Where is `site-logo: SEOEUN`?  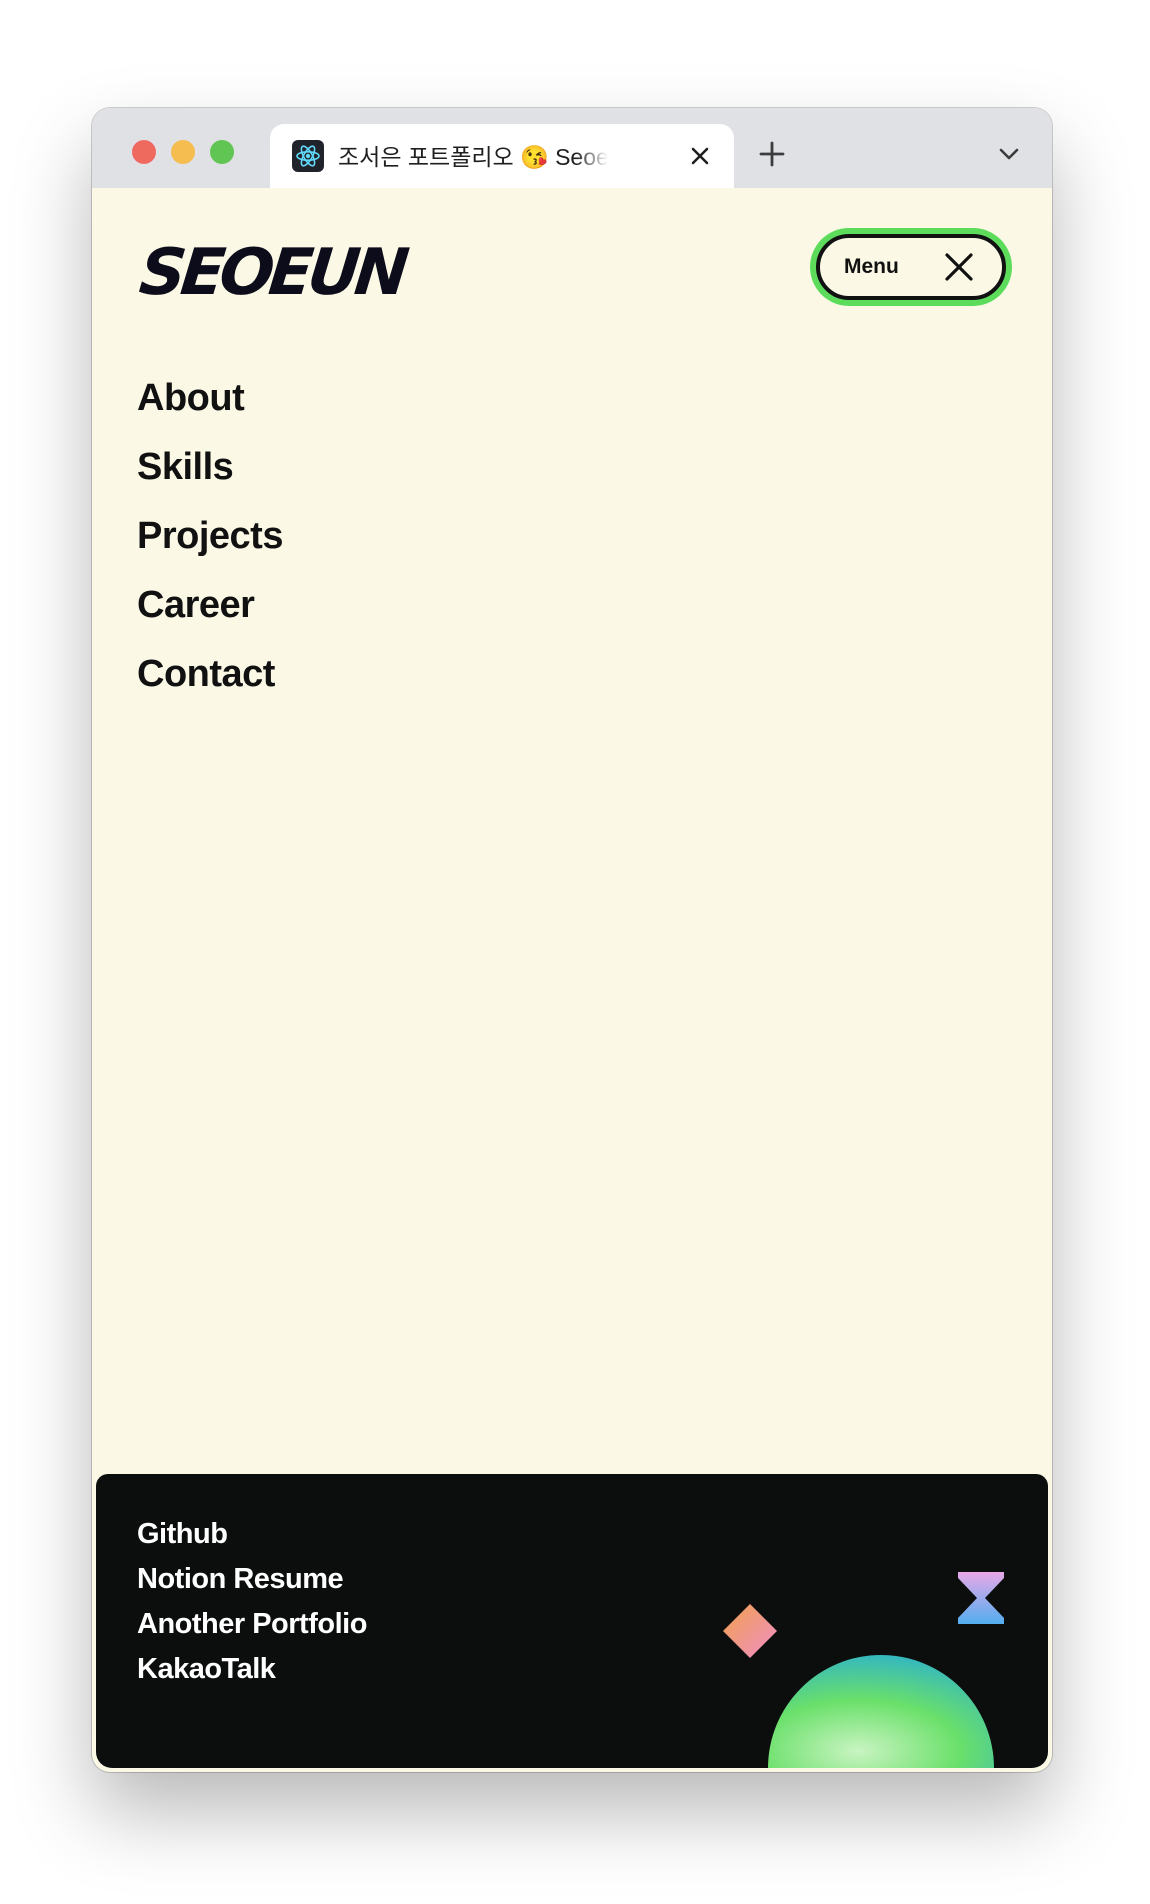 site-logo: SEOEUN is located at coordinates (271, 273).